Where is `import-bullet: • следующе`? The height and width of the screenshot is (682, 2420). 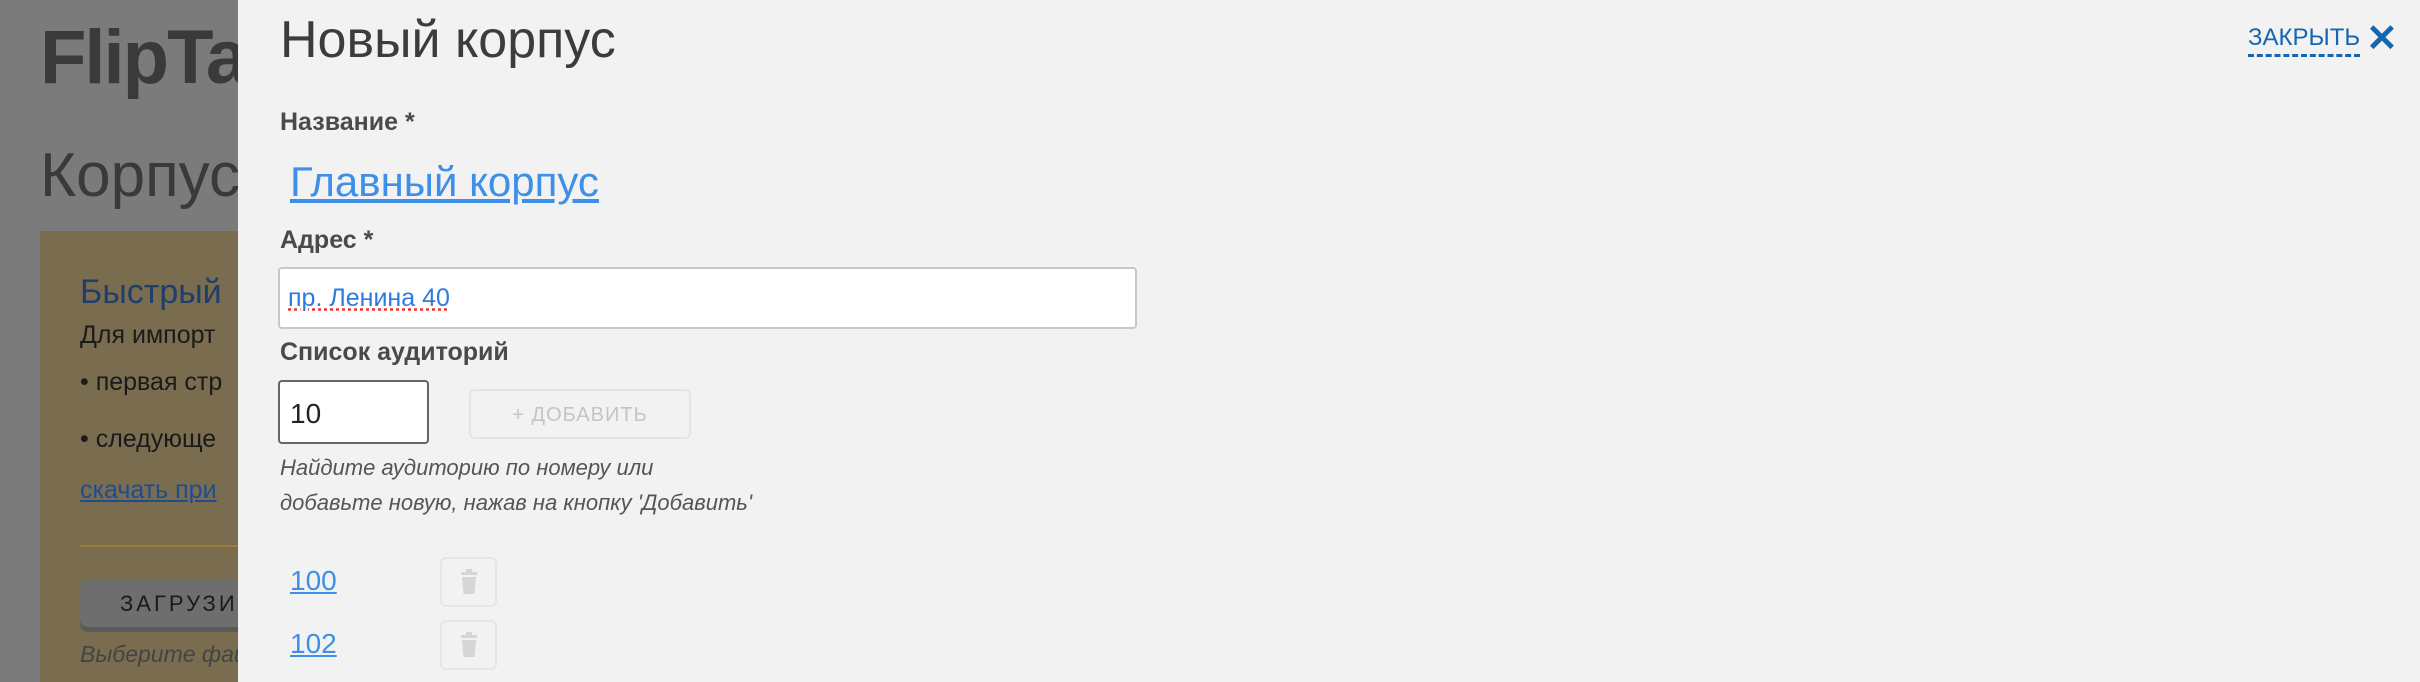
import-bullet: • следующе is located at coordinates (148, 439).